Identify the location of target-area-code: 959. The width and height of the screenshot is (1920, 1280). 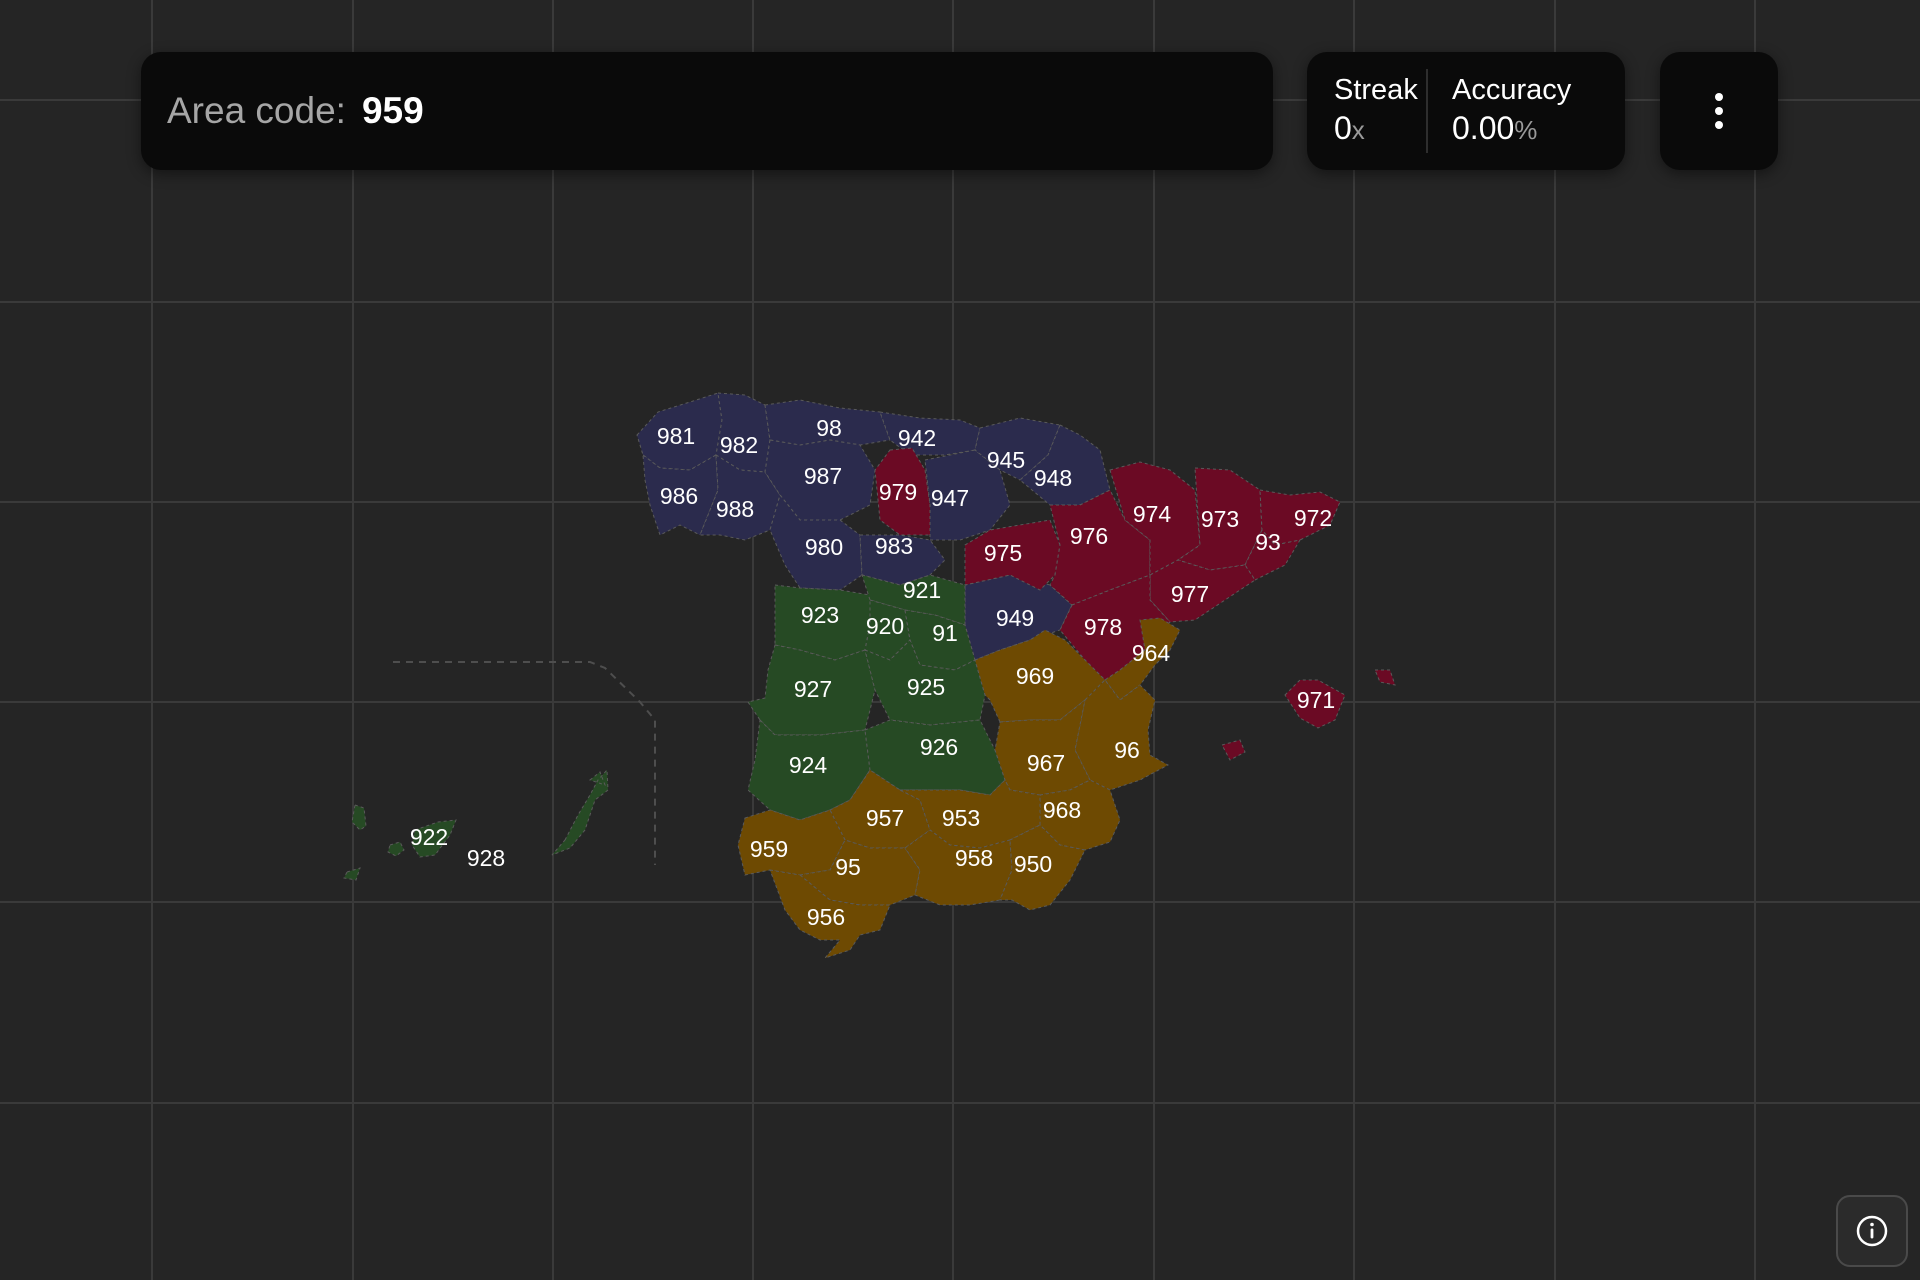
(392, 110).